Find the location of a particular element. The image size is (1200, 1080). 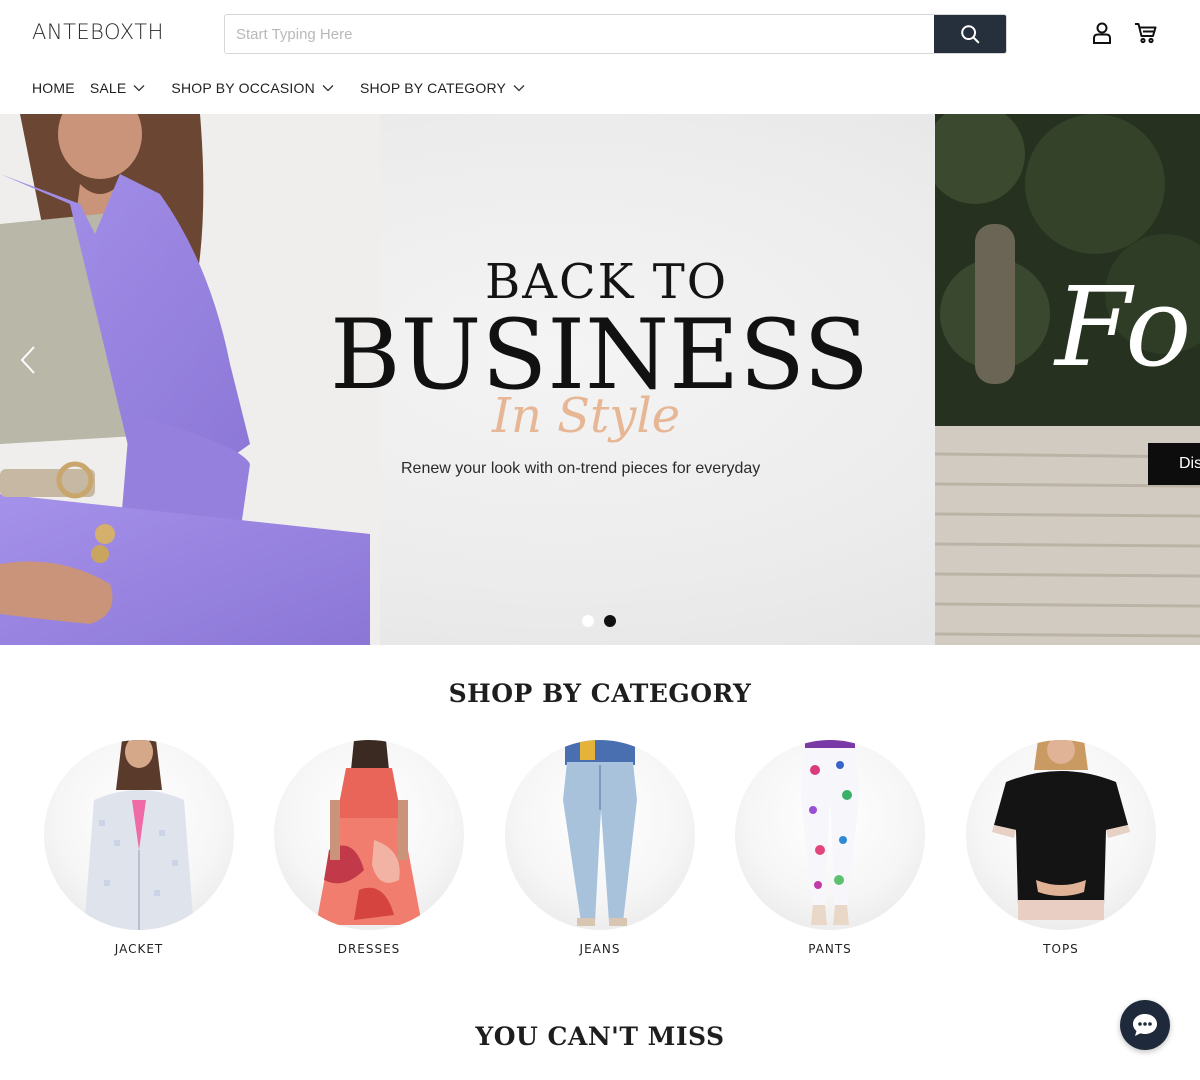

search-button is located at coordinates (970, 34).